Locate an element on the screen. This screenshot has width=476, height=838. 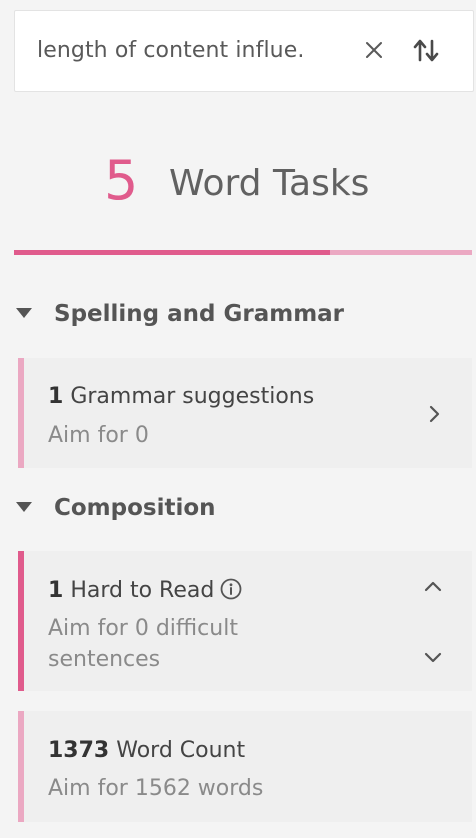
task-card-grammar-suggestions: 1 Grammar suggestions Aim for 0 is located at coordinates (245, 413).